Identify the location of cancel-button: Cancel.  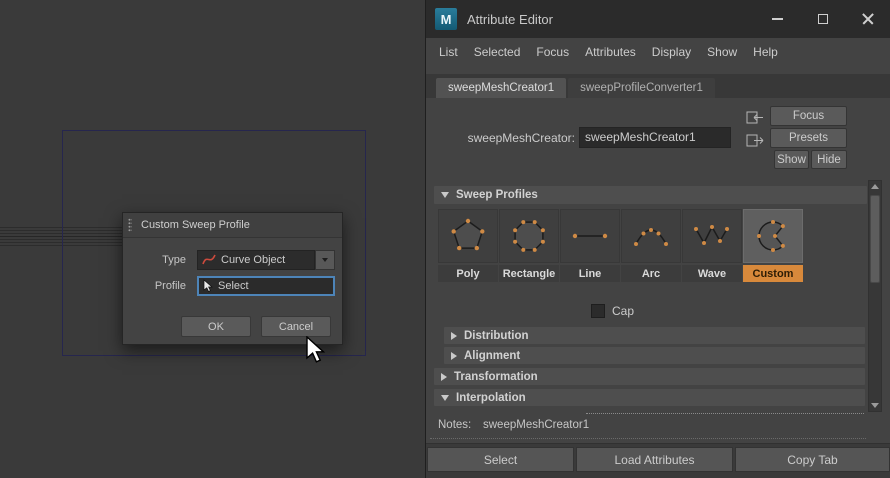
(296, 326).